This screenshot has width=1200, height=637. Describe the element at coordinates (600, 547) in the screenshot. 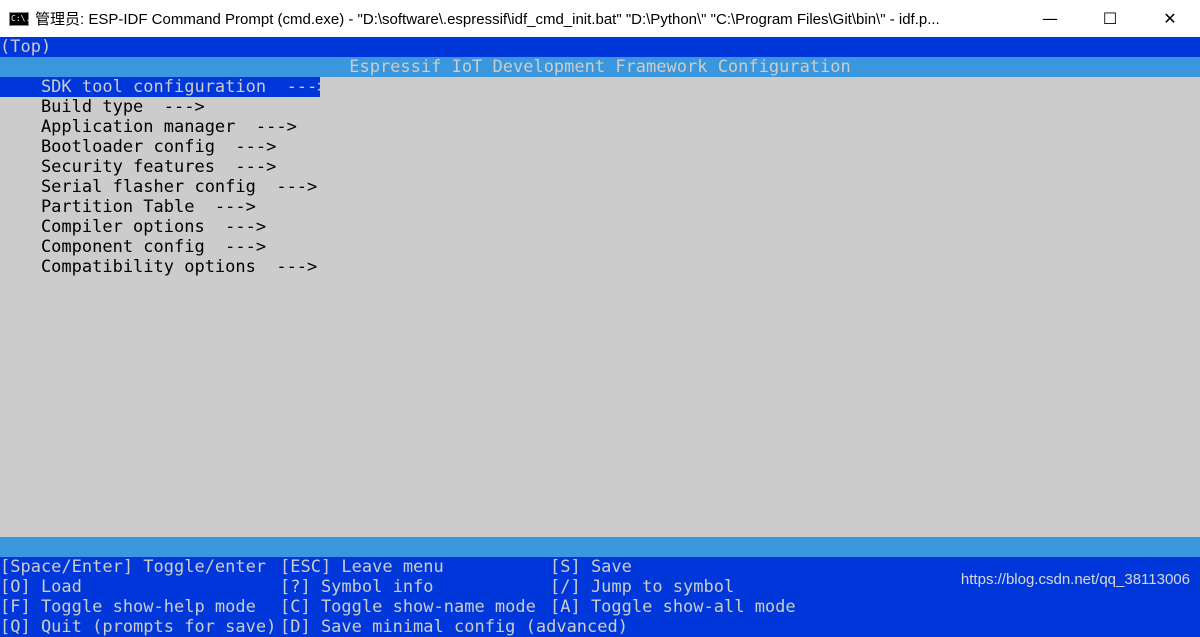

I see `help-separator` at that location.